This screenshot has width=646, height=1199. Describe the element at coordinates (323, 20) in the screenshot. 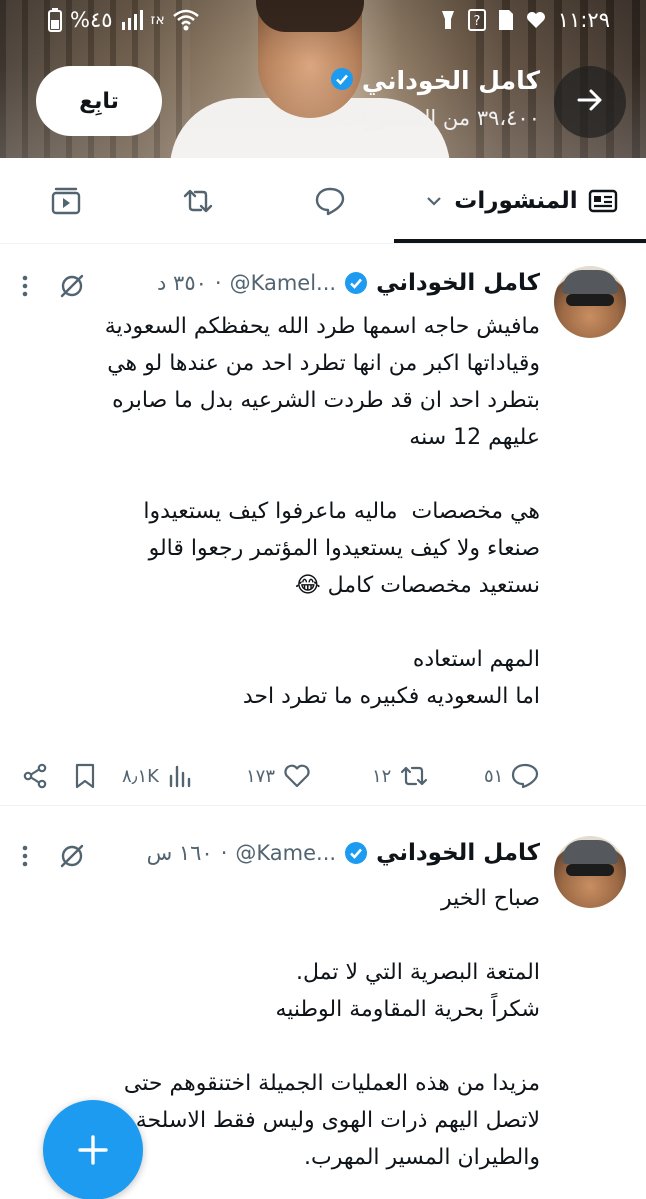

I see `status-bar: %٤٥ אז ? ١١:٢٩` at that location.